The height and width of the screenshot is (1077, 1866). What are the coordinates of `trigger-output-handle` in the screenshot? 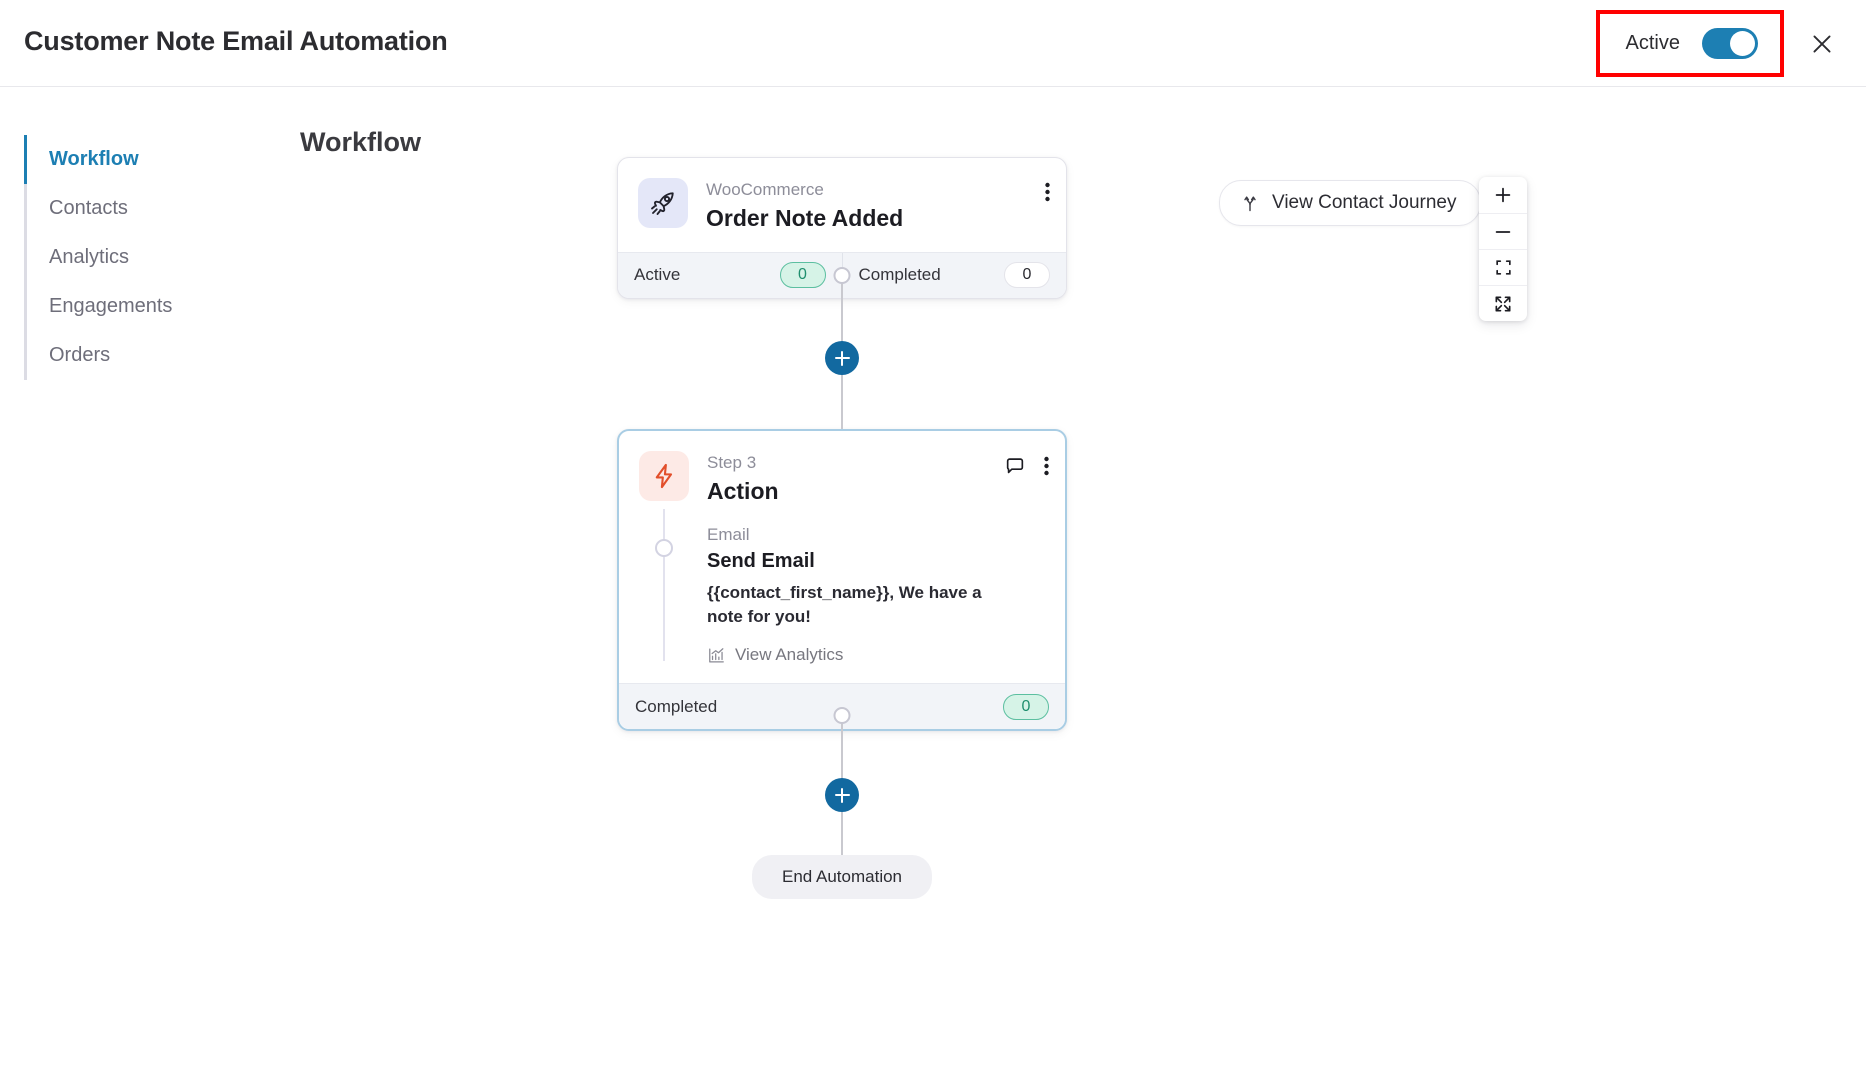 It's located at (842, 275).